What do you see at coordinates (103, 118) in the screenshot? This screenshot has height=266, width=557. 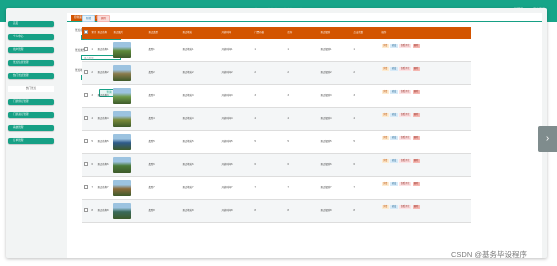 I see `cell-name: 景点名称4` at bounding box center [103, 118].